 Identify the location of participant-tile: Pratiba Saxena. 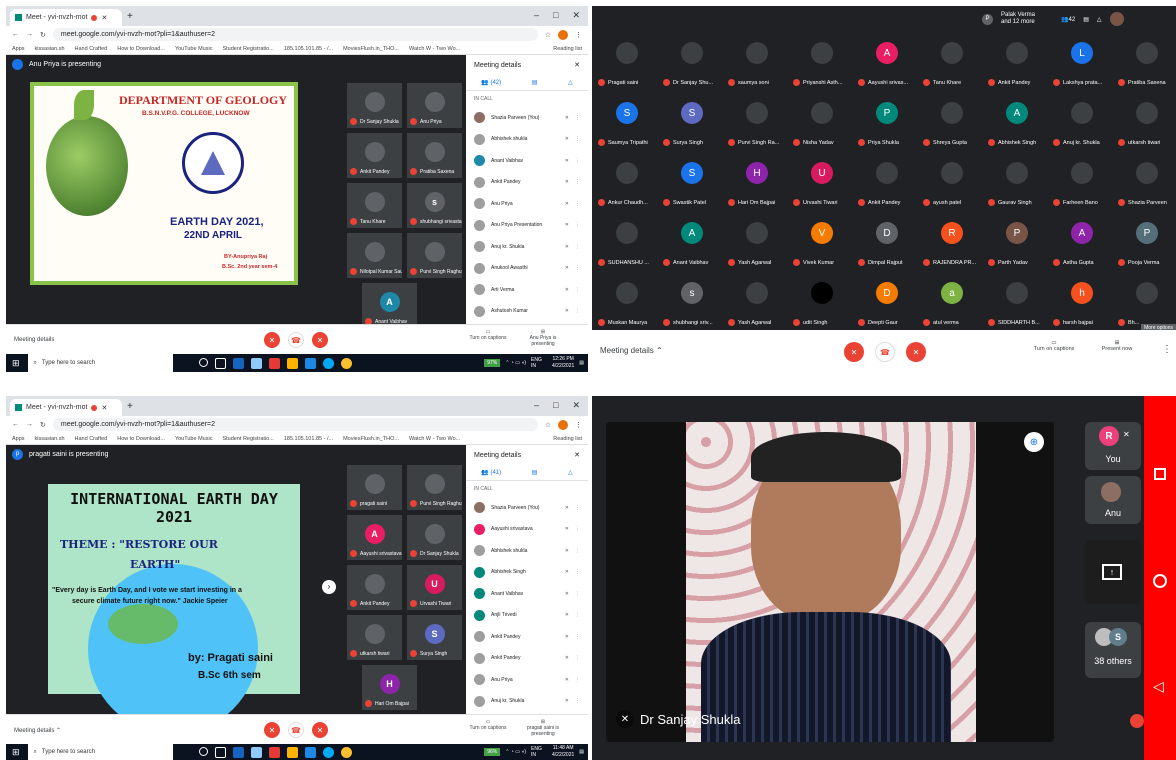
(434, 155).